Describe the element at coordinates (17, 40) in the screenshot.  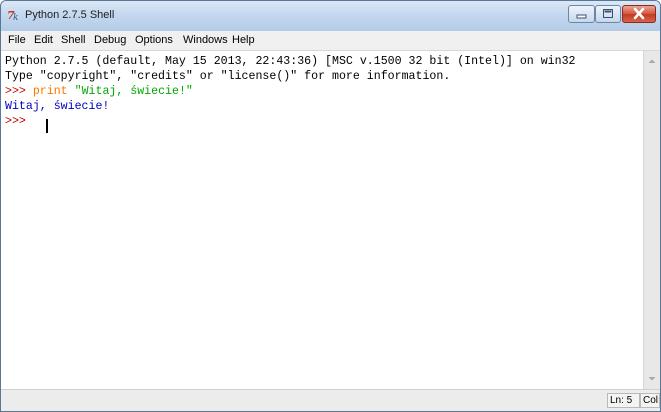
I see `menu-file: File` at that location.